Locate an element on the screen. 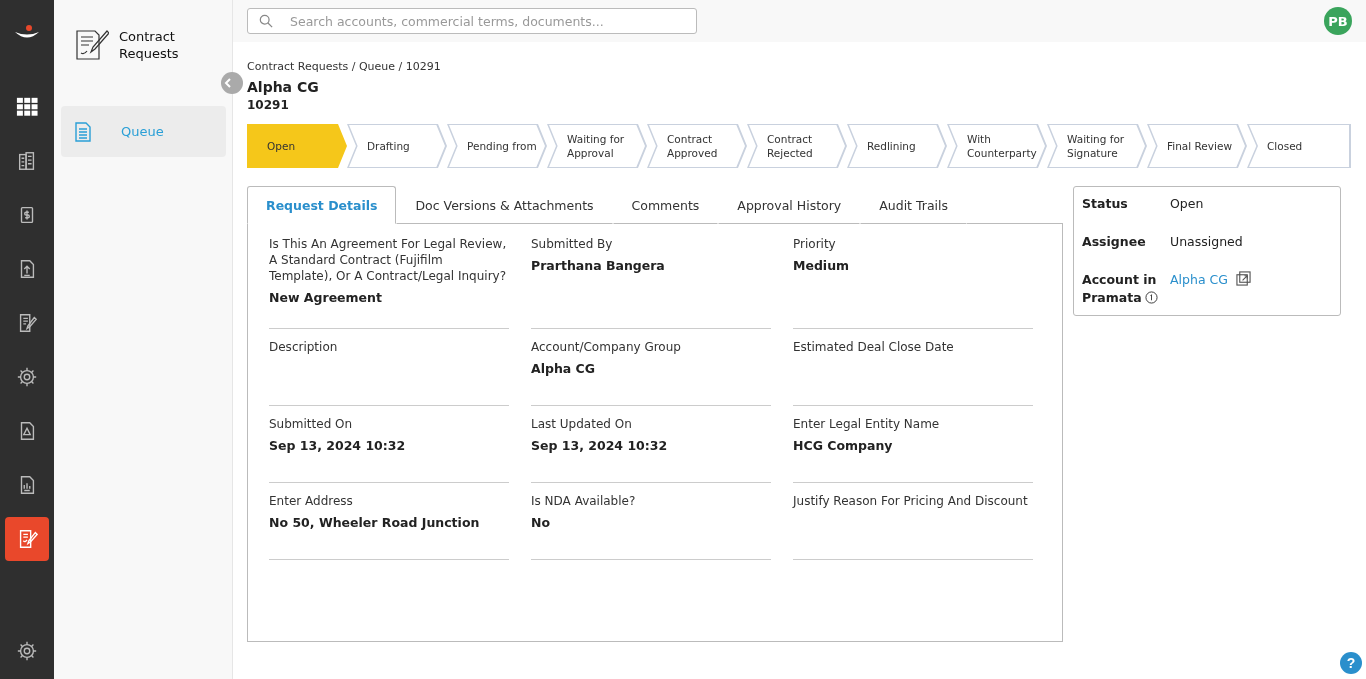 This screenshot has height=679, width=1366. field-value: Medium is located at coordinates (822, 265).